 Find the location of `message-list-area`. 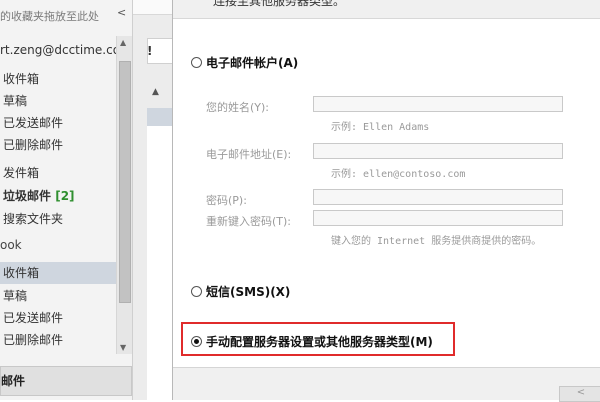

message-list-area is located at coordinates (160, 263).